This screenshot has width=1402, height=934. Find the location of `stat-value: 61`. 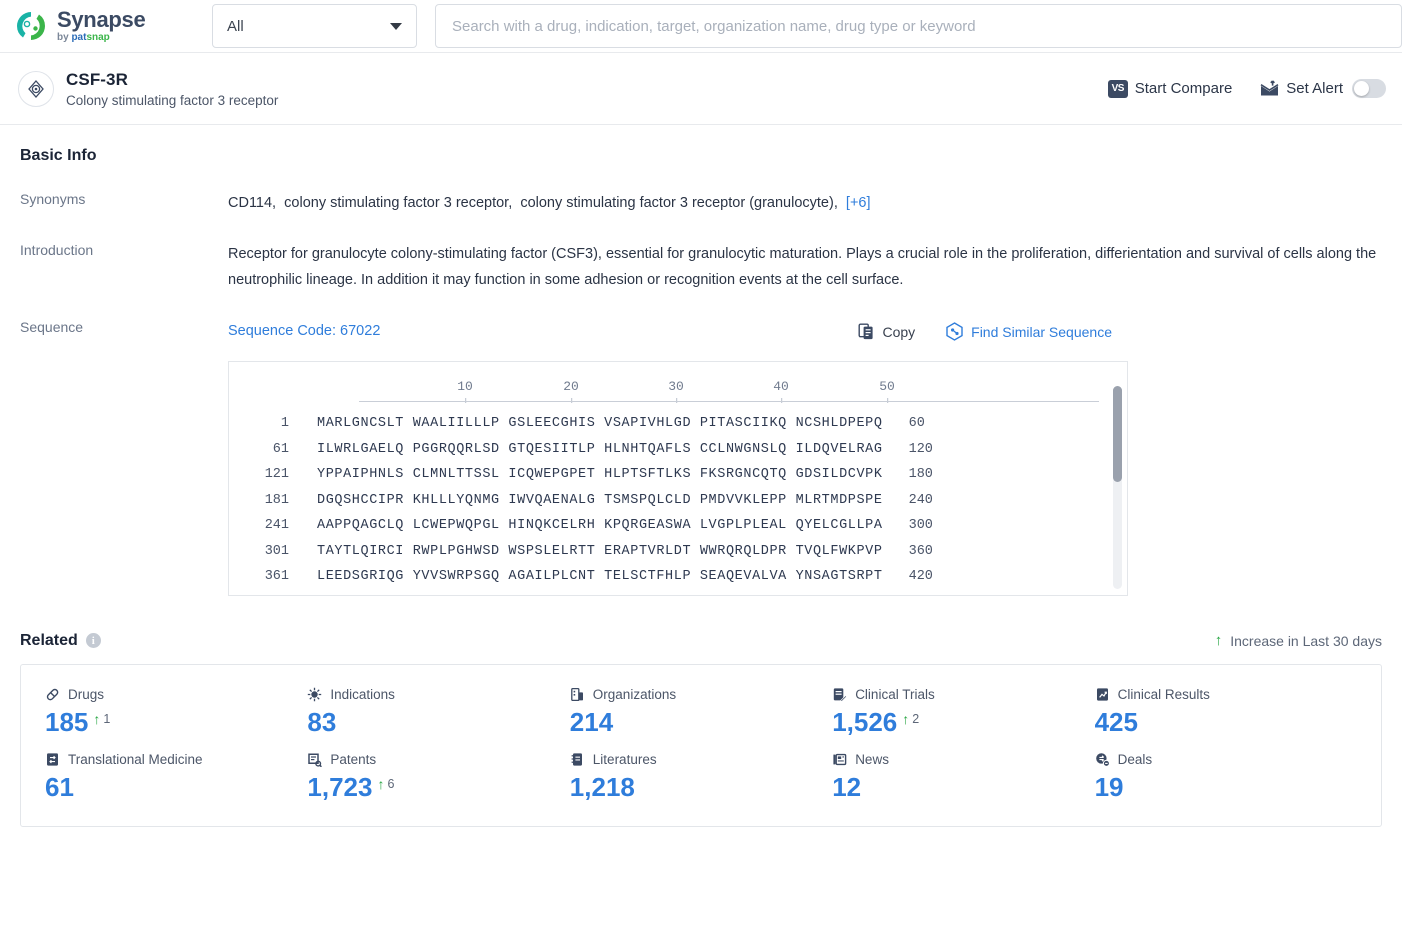

stat-value: 61 is located at coordinates (59, 787).